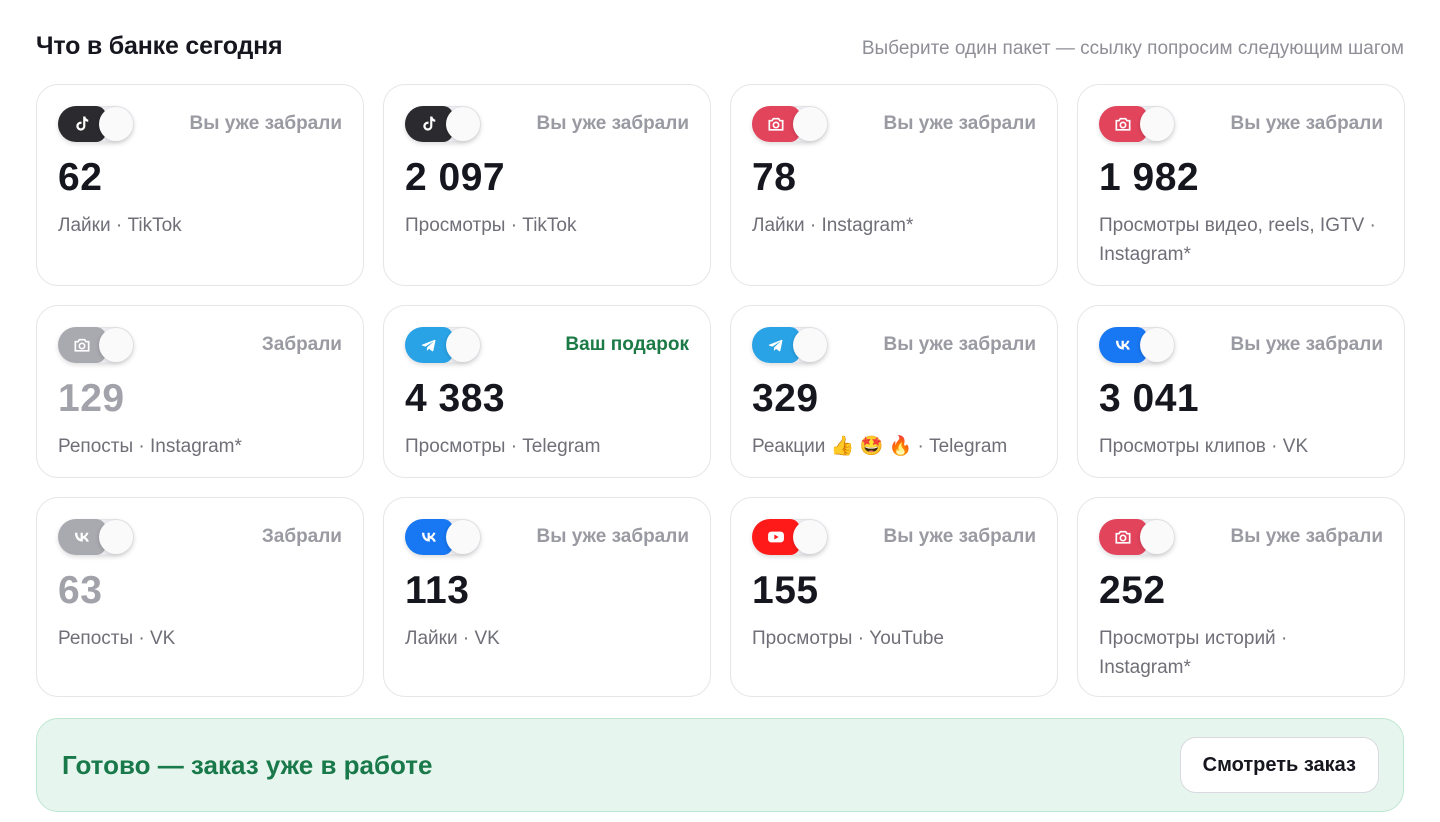  What do you see at coordinates (880, 446) in the screenshot?
I see `package-description: Реакции 👍 🤩 🔥 · Telegram` at bounding box center [880, 446].